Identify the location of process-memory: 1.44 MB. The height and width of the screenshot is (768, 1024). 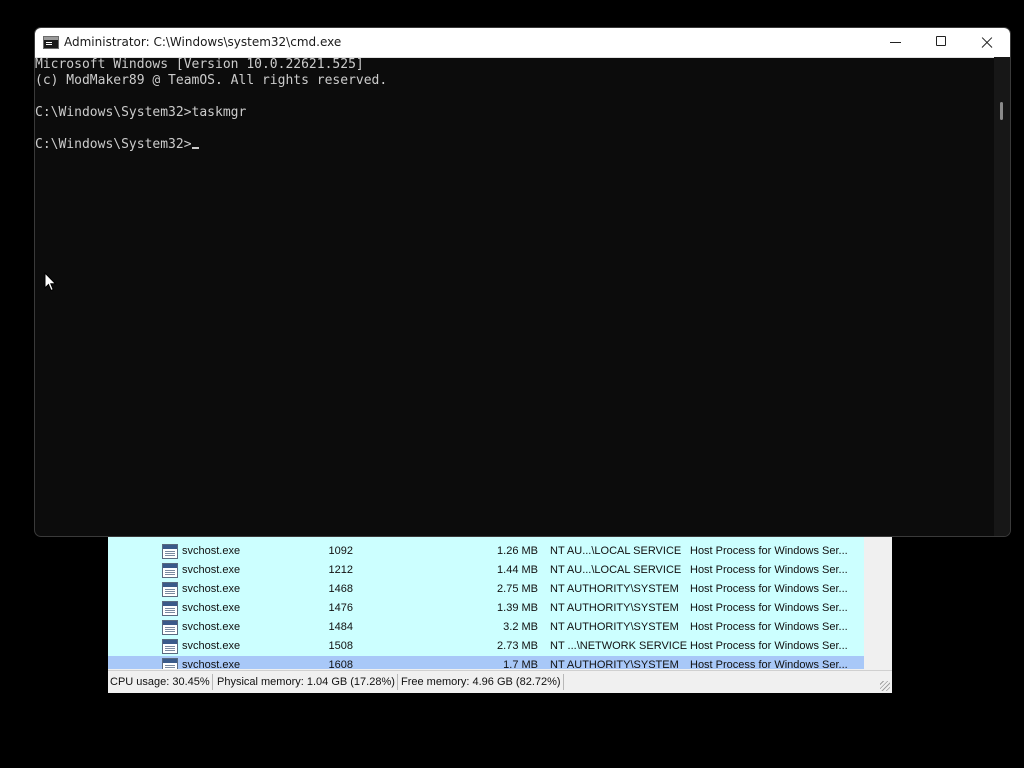
(517, 570).